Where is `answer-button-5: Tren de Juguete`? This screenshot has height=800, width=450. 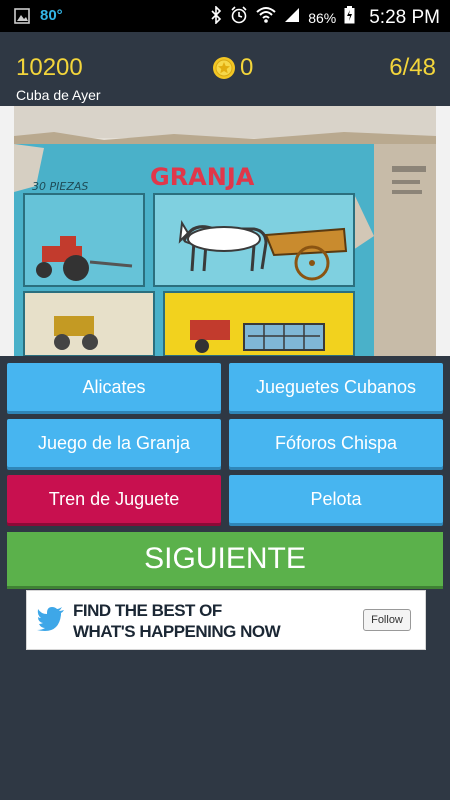 answer-button-5: Tren de Juguete is located at coordinates (114, 499).